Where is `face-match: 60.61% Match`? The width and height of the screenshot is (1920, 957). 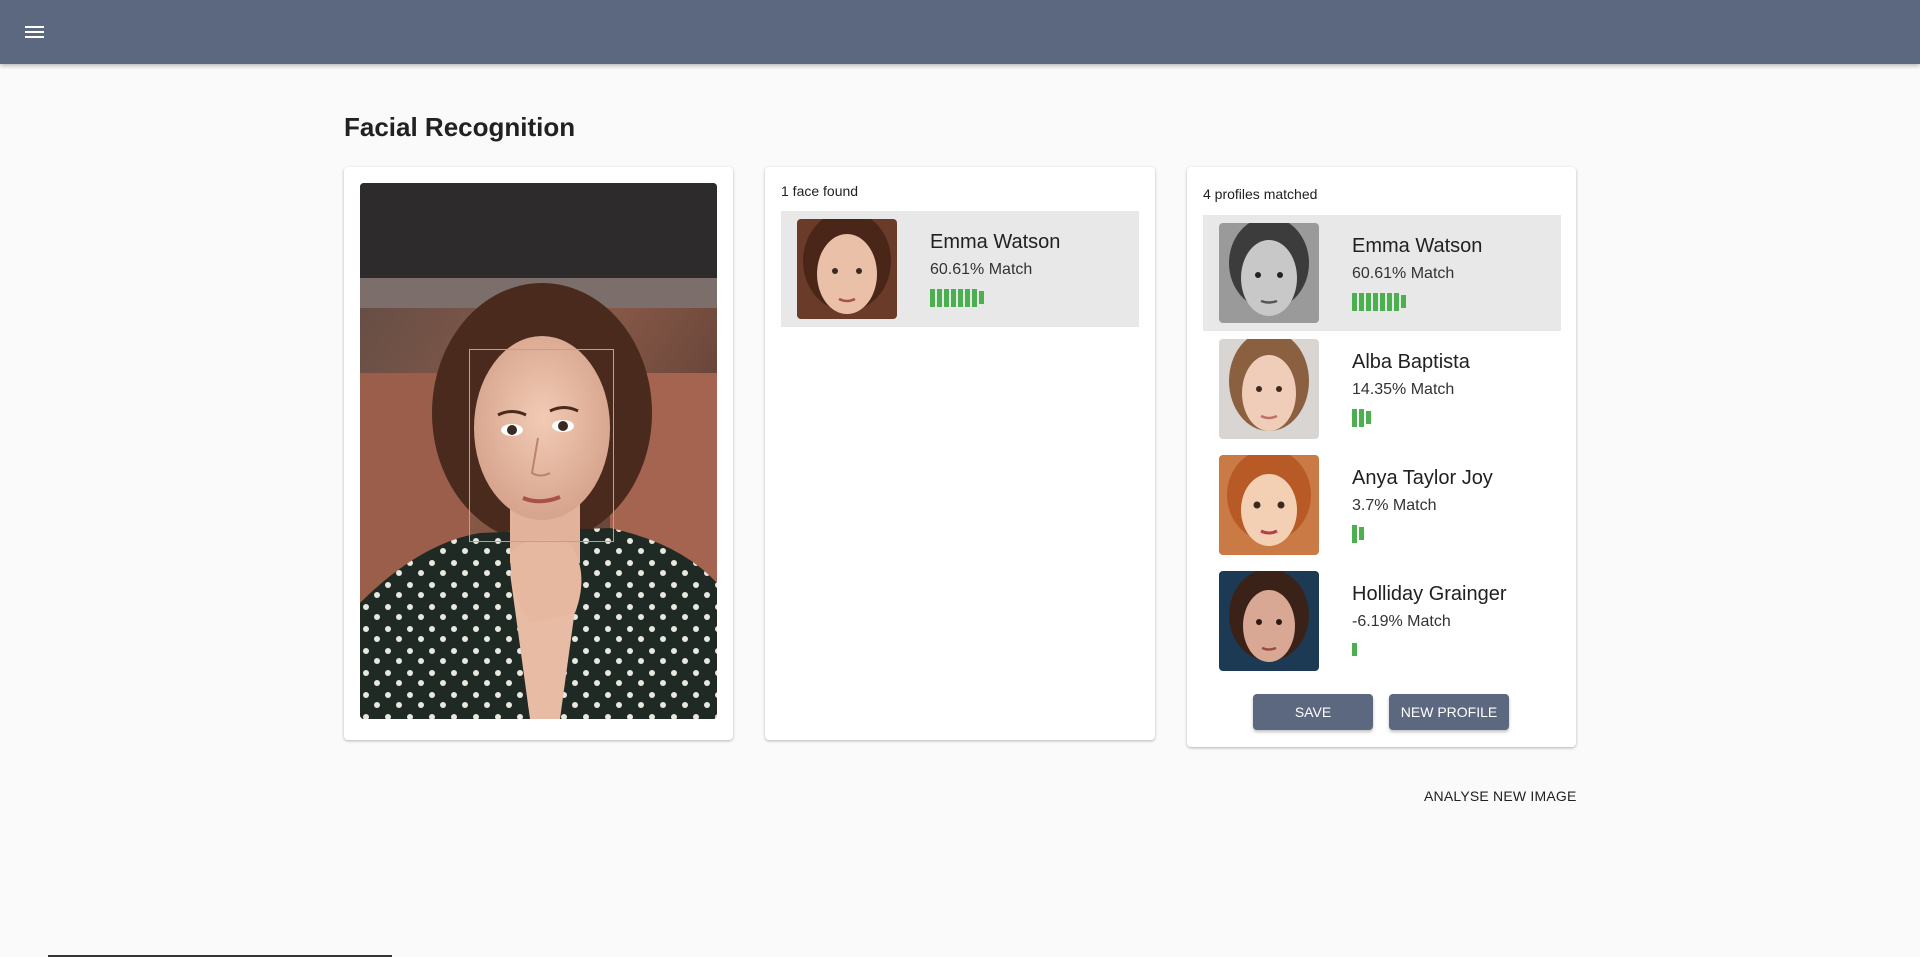 face-match: 60.61% Match is located at coordinates (981, 269).